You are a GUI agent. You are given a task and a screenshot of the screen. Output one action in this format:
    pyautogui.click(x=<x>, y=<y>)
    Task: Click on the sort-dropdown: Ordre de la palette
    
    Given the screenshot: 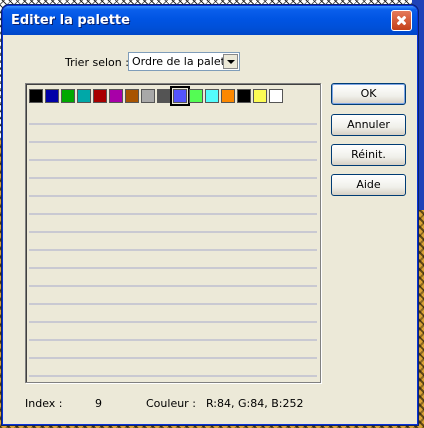 What is the action you would take?
    pyautogui.click(x=184, y=61)
    